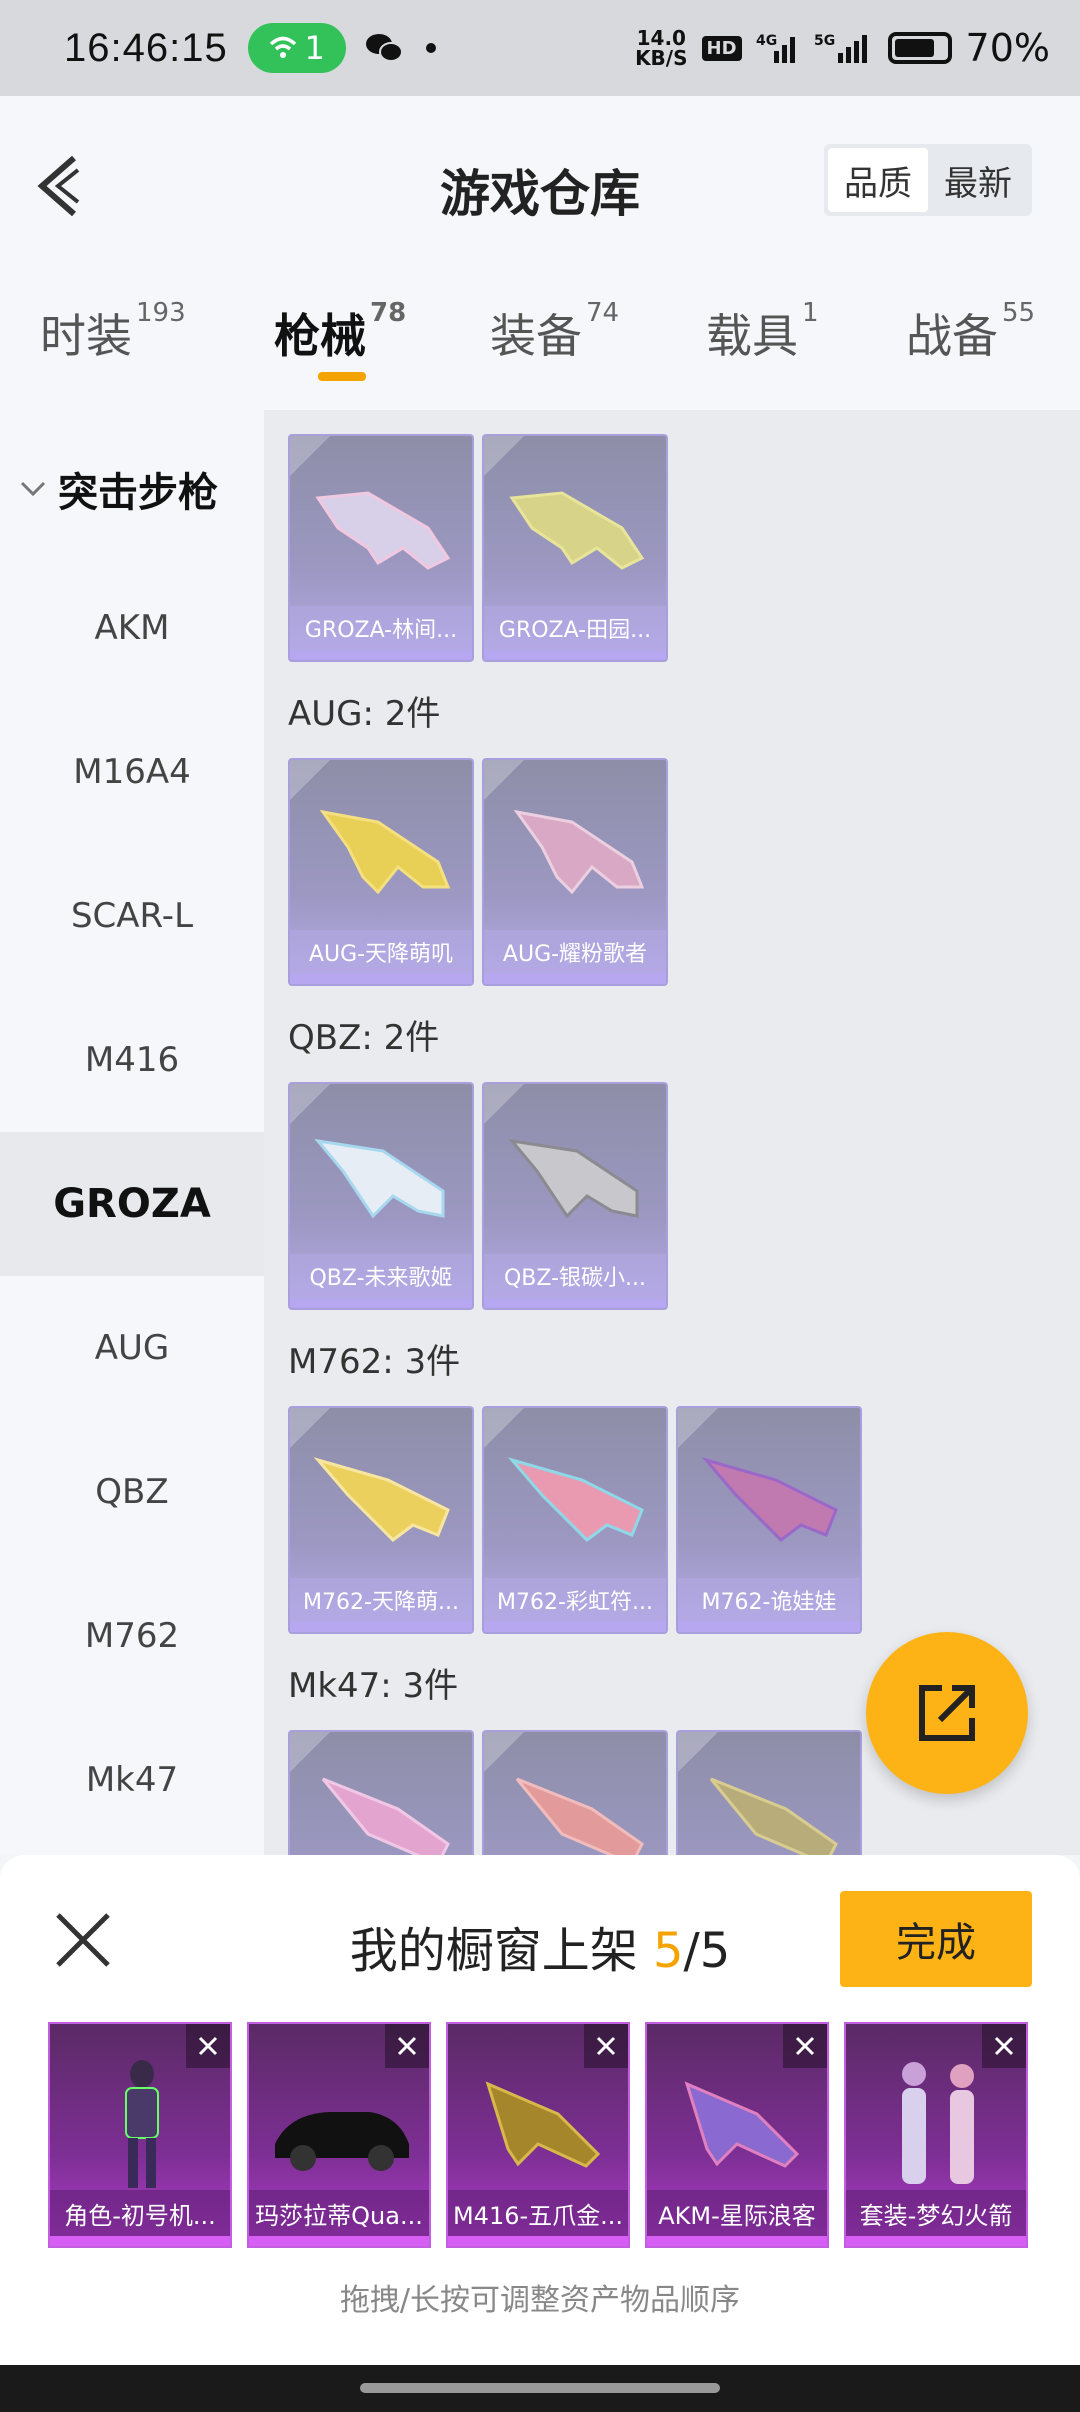 The width and height of the screenshot is (1080, 2412). I want to click on sidebar-item-akm: AKM, so click(132, 628).